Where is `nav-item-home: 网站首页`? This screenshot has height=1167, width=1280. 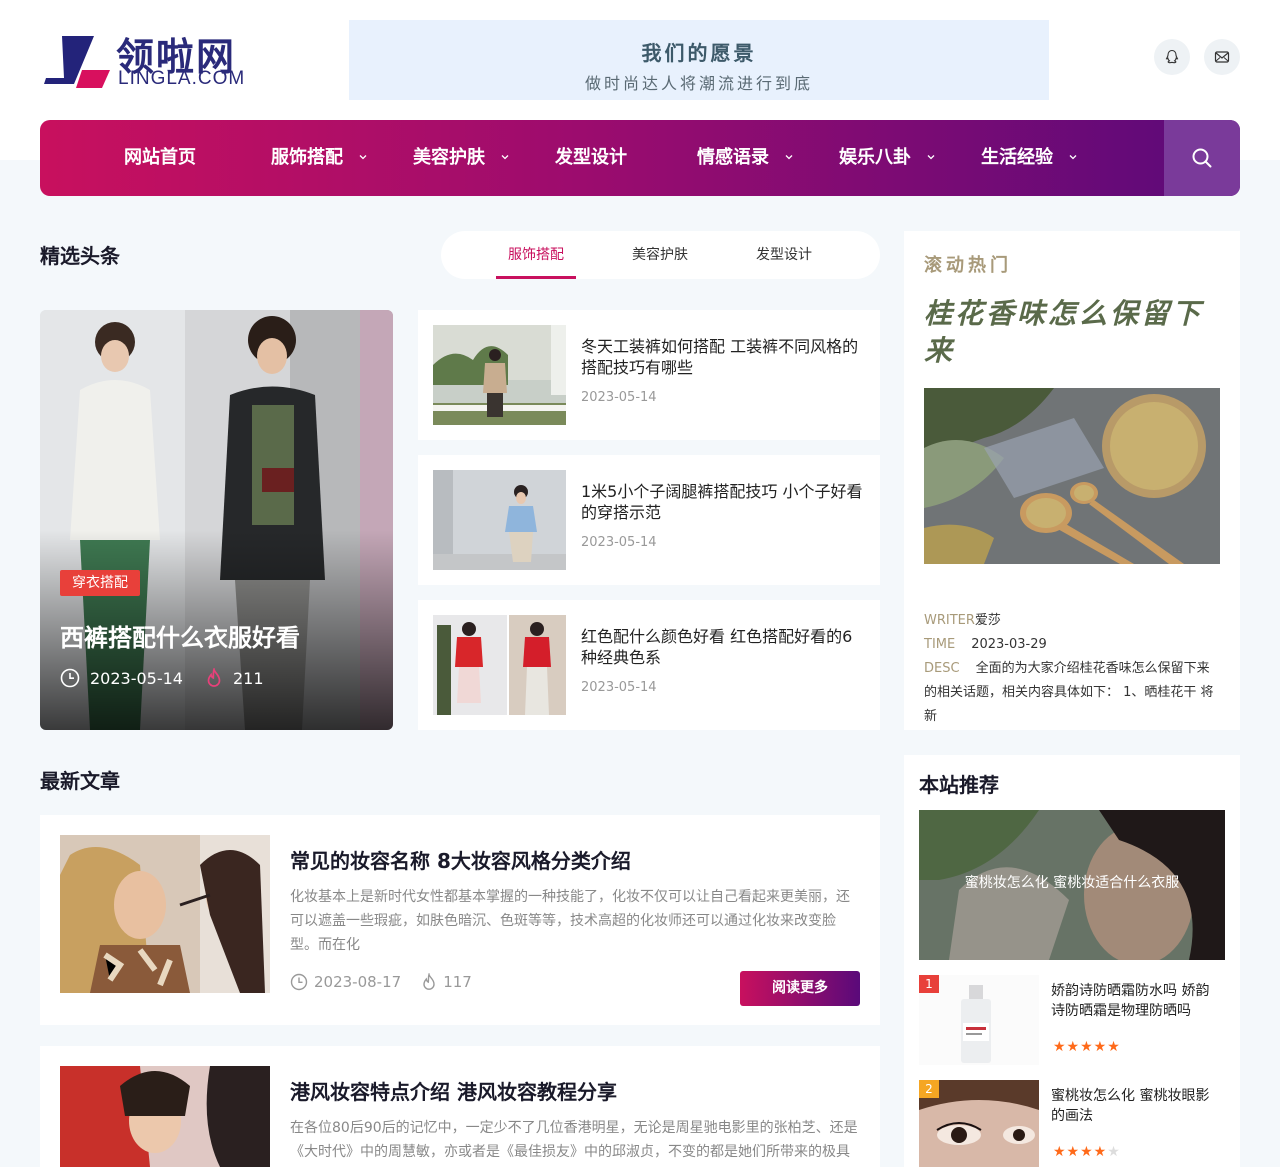 nav-item-home: 网站首页 is located at coordinates (160, 158).